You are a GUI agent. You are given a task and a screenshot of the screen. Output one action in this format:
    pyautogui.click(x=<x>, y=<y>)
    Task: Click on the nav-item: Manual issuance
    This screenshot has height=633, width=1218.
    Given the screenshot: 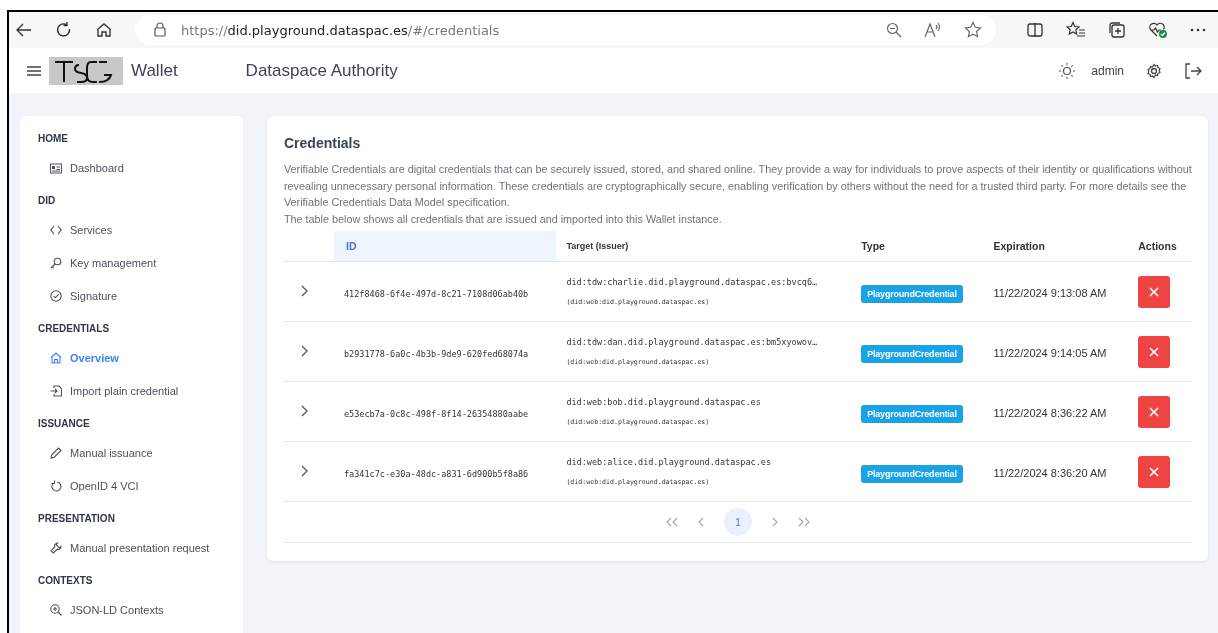 What is the action you would take?
    pyautogui.click(x=131, y=453)
    